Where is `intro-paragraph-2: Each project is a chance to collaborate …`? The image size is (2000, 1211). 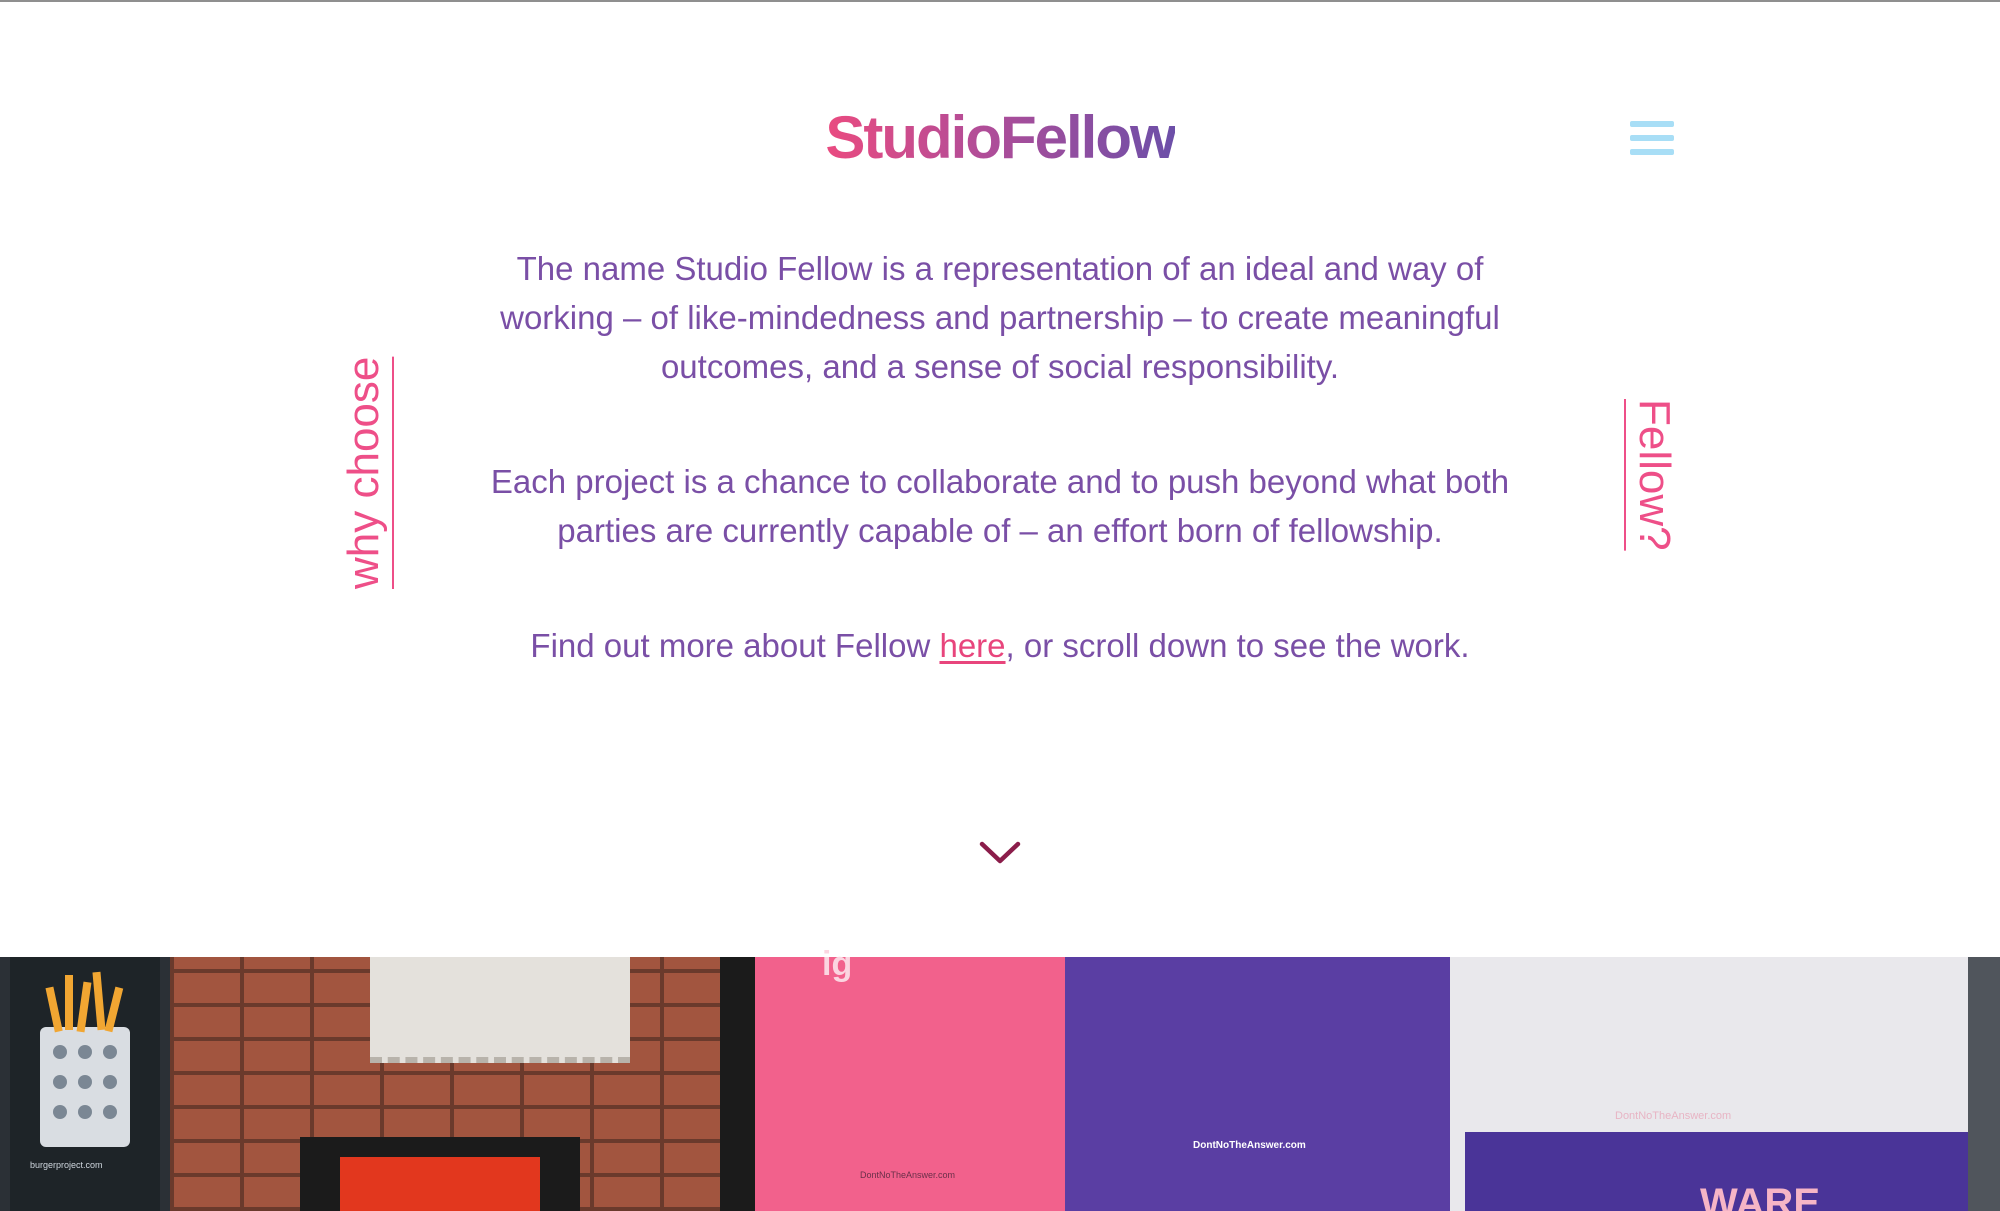
intro-paragraph-2: Each project is a chance to collaborate … is located at coordinates (1000, 506).